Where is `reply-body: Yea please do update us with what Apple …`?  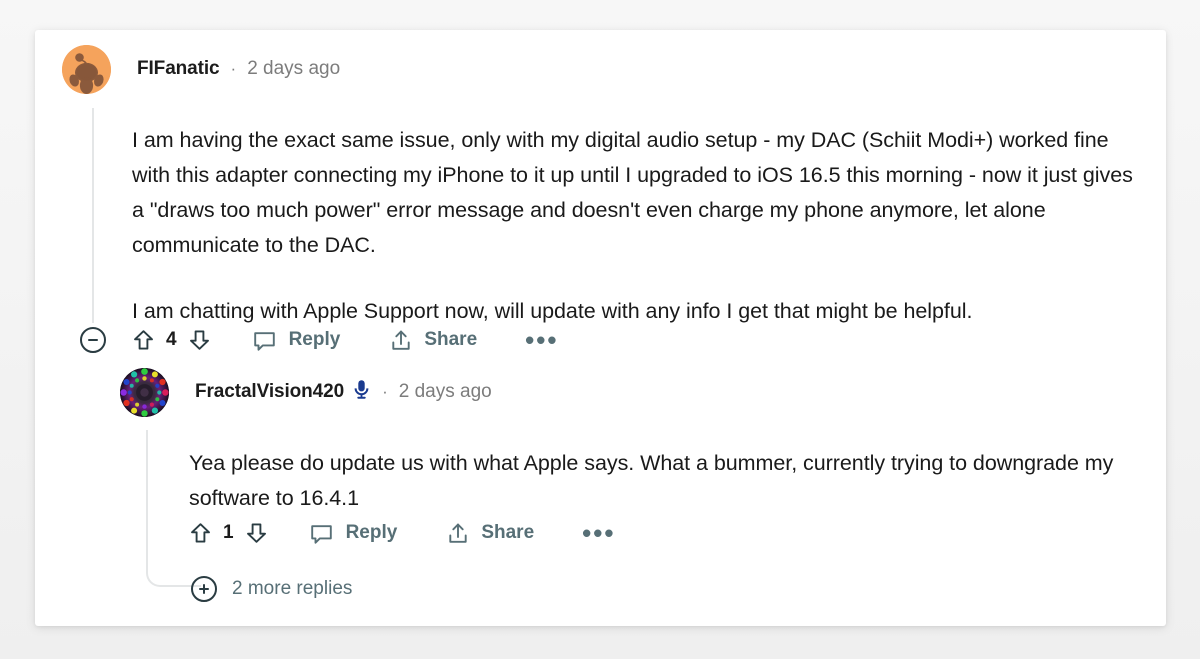
reply-body: Yea please do update us with what Apple … is located at coordinates (669, 481).